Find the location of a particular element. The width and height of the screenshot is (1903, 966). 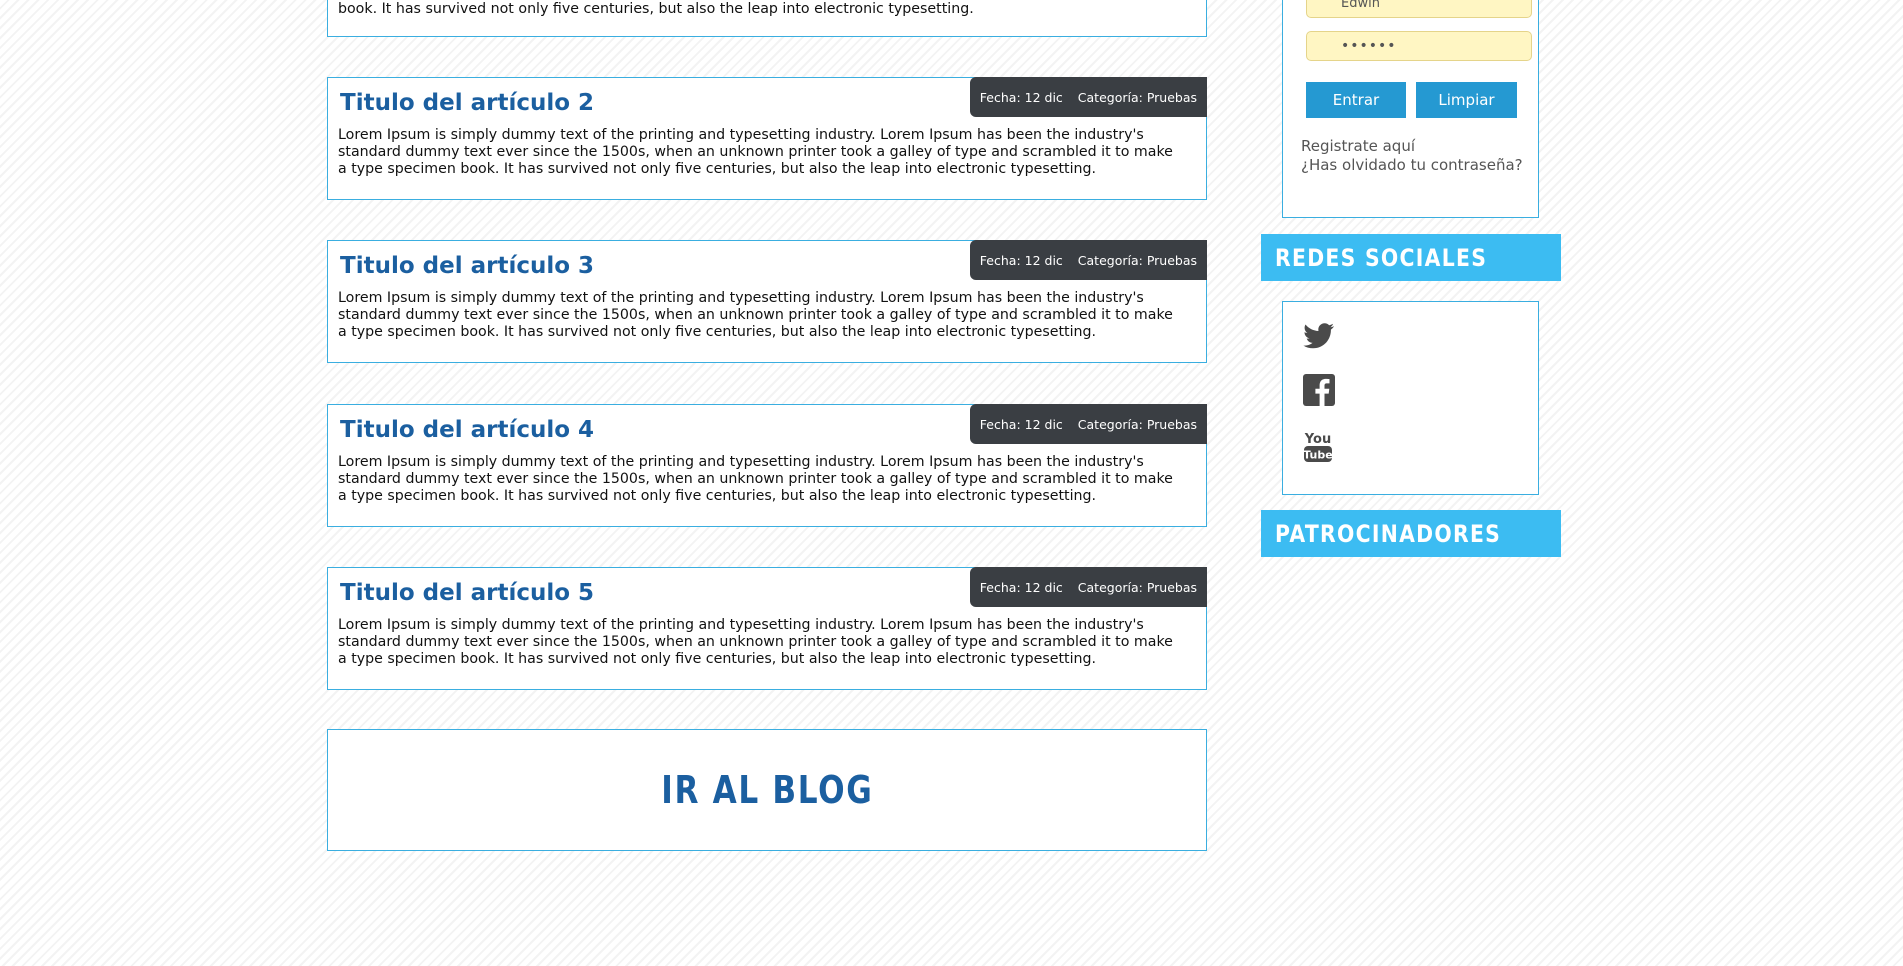

article-title-link: Titulo del artículo 3 is located at coordinates (467, 266).